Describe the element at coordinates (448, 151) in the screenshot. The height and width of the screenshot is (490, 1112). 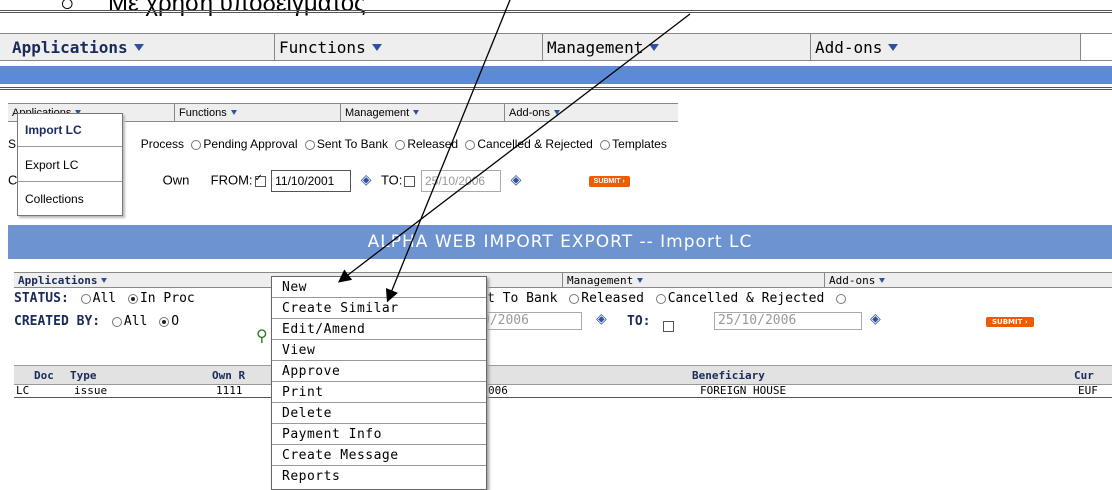
I see `arrow-to-create-similar` at that location.